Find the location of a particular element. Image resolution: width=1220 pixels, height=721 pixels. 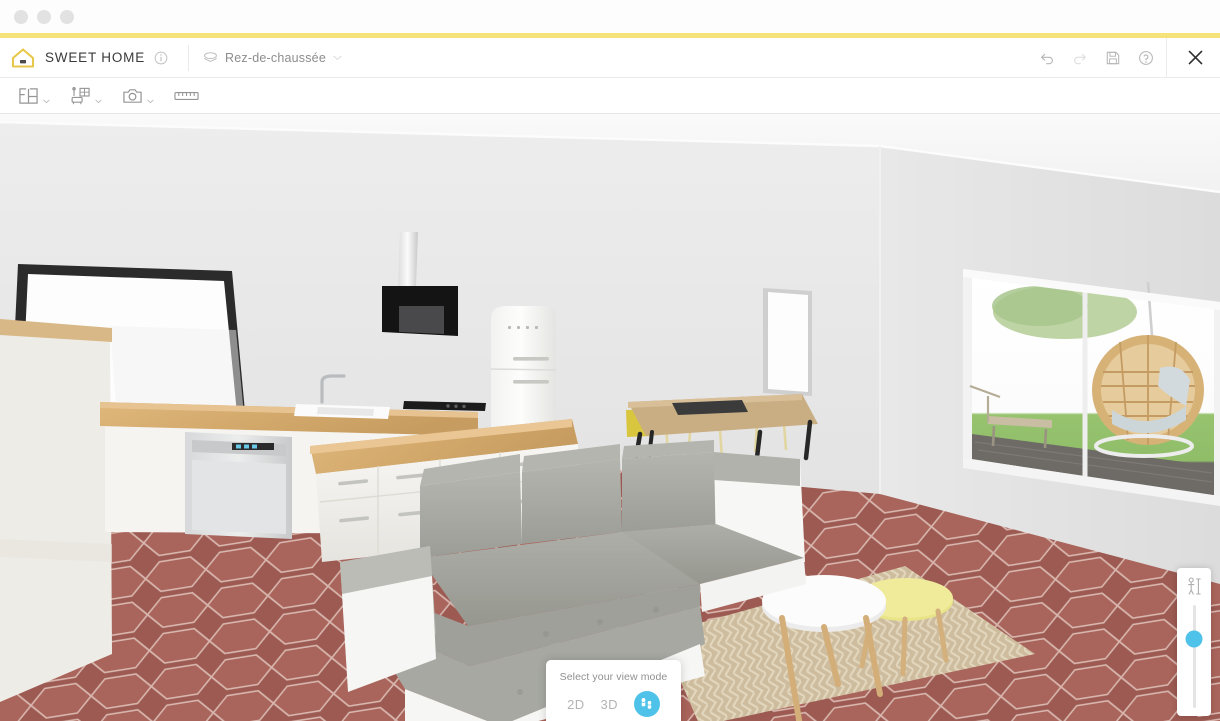

ruler-icon is located at coordinates (186, 95).